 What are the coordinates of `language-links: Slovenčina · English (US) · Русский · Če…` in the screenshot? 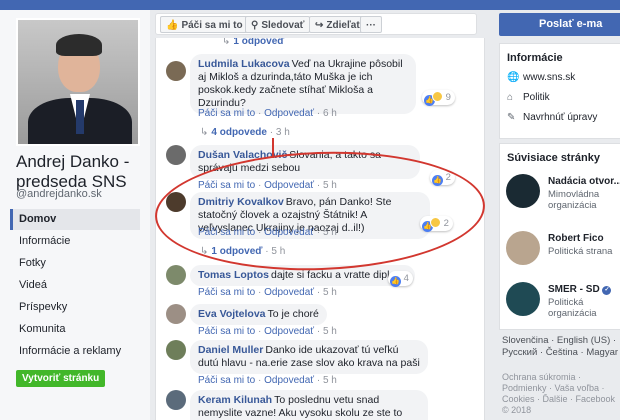 It's located at (561, 347).